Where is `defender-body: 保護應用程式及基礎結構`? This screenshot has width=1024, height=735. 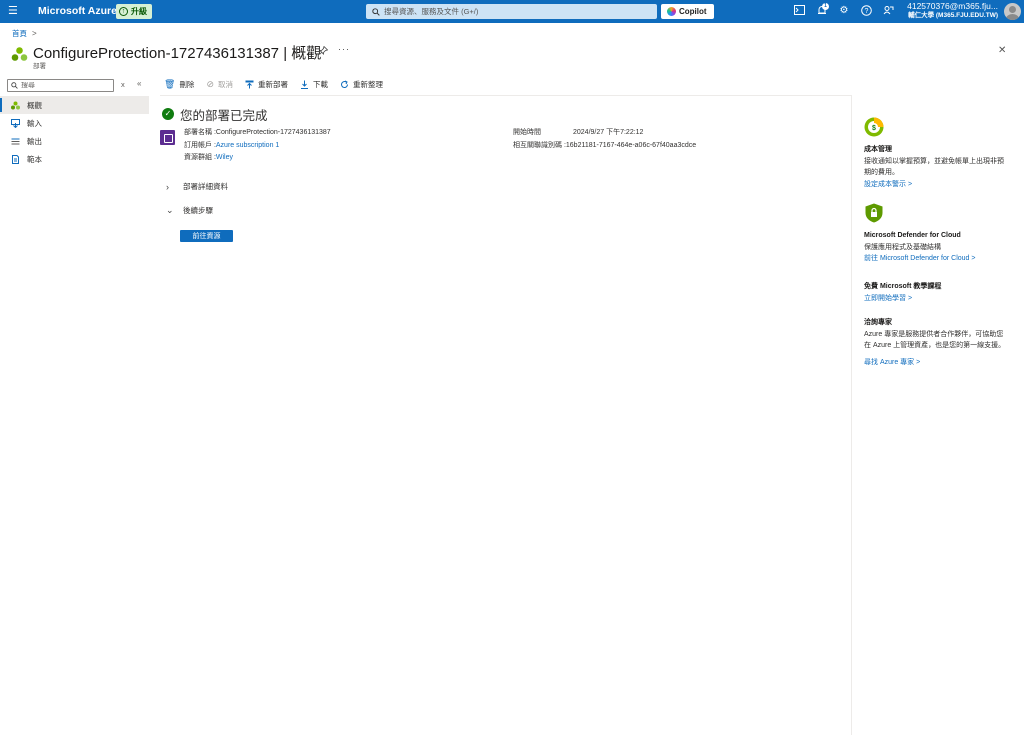
defender-body: 保護應用程式及基礎結構 is located at coordinates (902, 247).